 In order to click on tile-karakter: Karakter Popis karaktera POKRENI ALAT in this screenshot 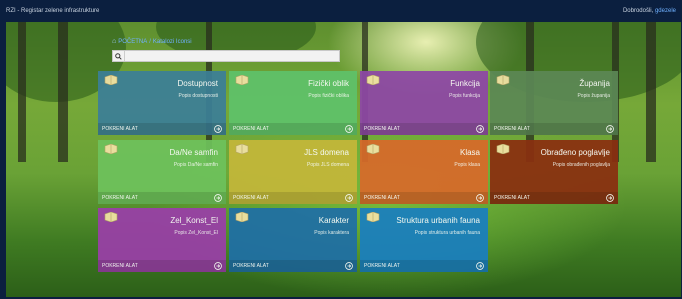, I will do `click(293, 240)`.